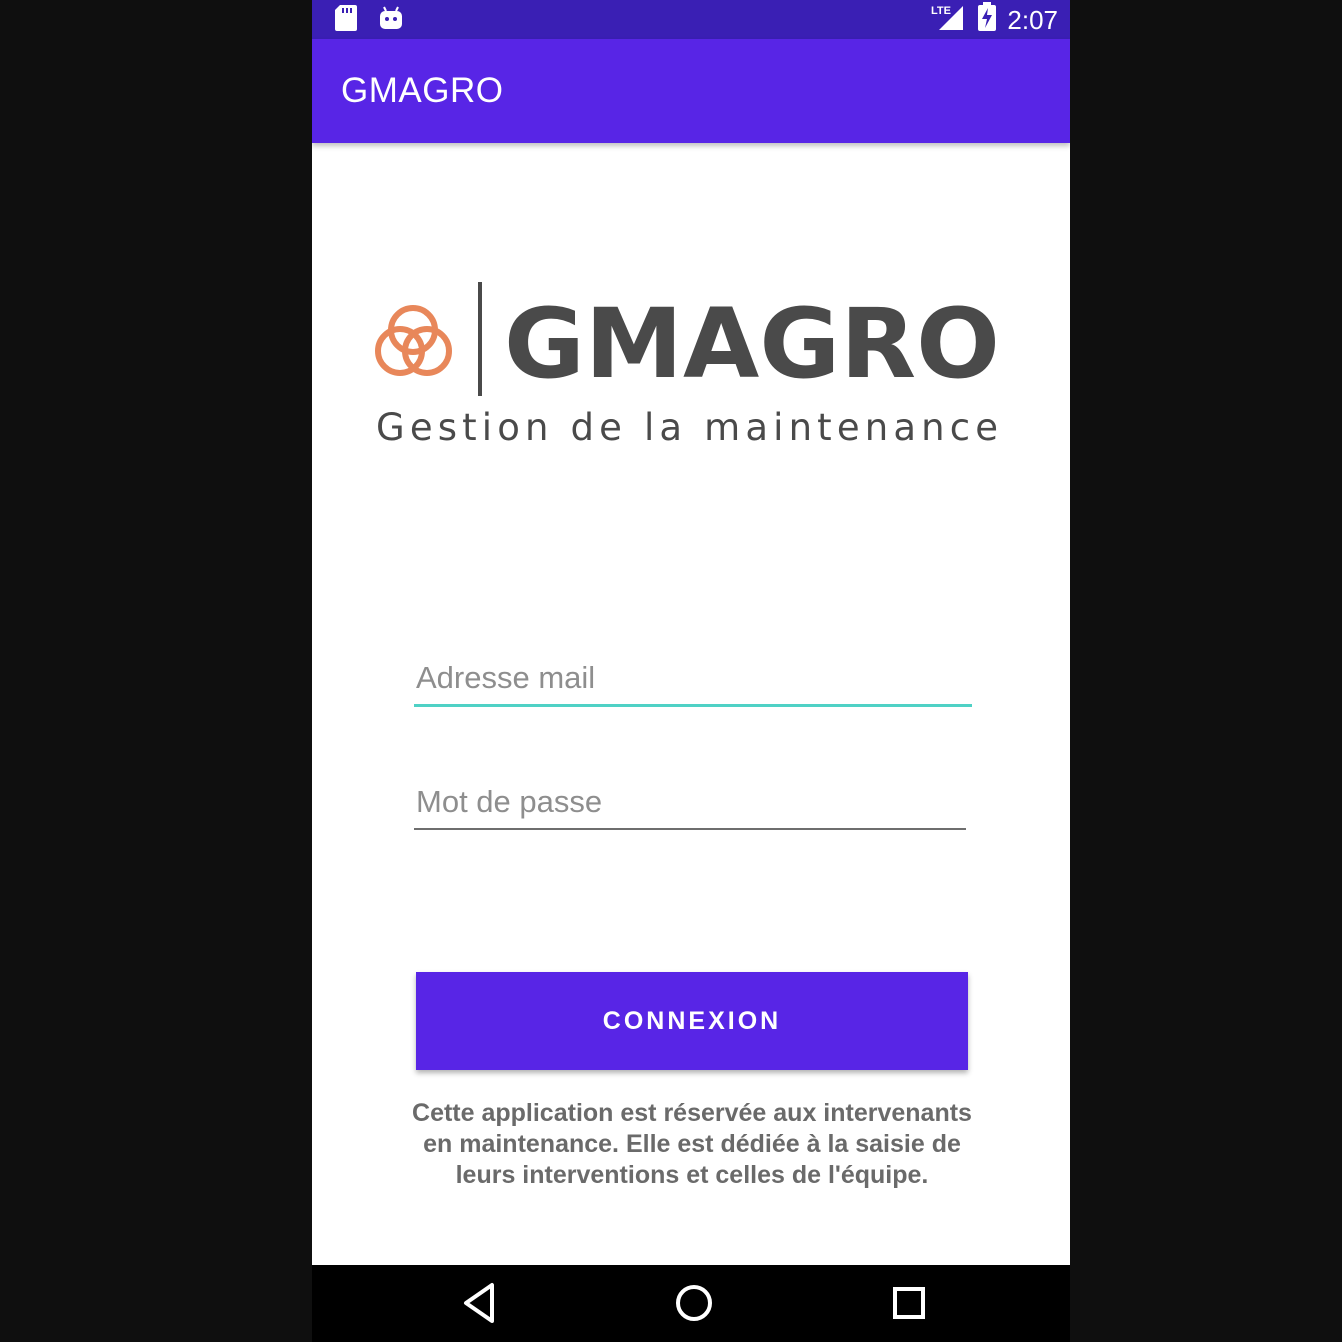 This screenshot has height=1342, width=1342. Describe the element at coordinates (692, 1021) in the screenshot. I see `connexion-button: CONNEXION` at that location.